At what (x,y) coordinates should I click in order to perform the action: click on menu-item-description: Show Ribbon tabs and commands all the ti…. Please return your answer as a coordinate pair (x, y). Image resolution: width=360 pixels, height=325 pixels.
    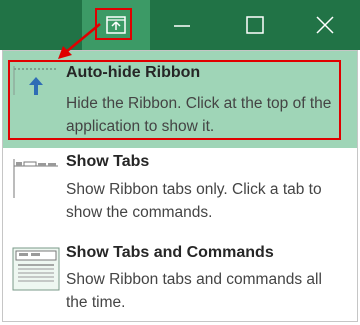
    Looking at the image, I should click on (194, 291).